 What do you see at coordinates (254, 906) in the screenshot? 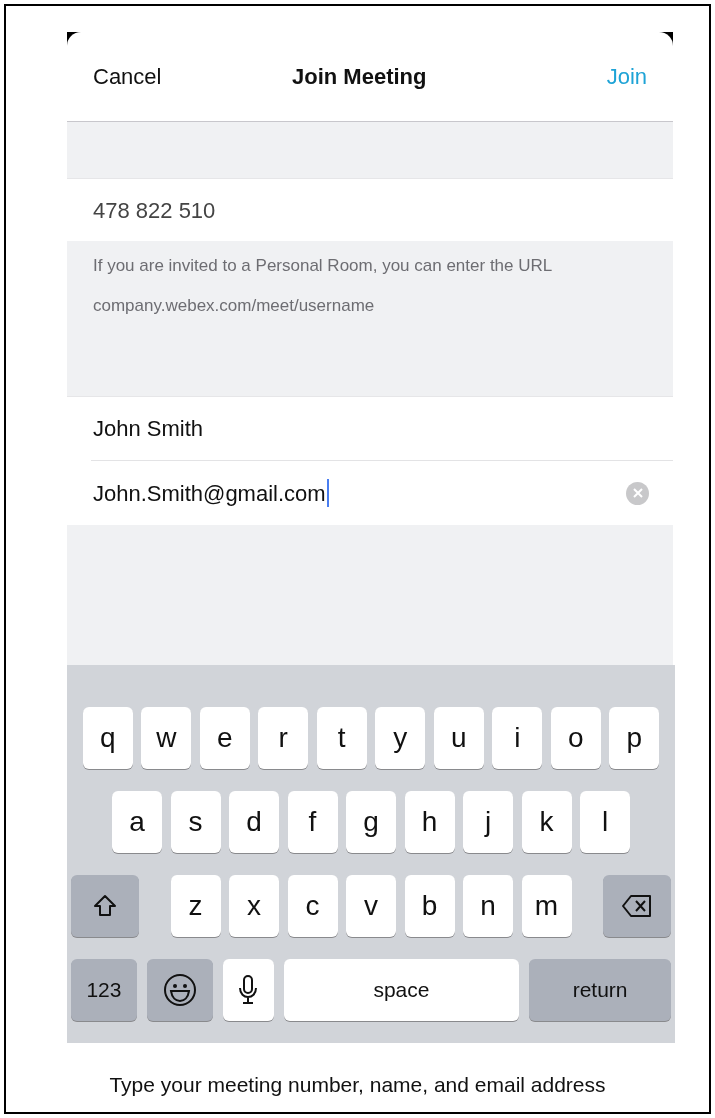
I see `letter-key: x` at bounding box center [254, 906].